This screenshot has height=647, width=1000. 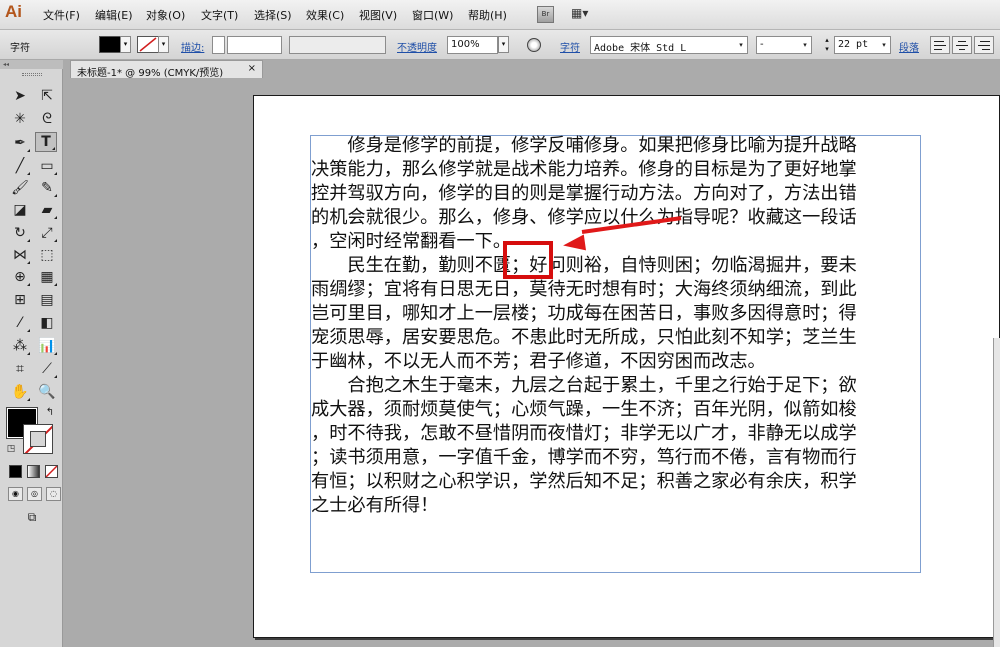 What do you see at coordinates (584, 289) in the screenshot?
I see `text-line: 雨绸缪；宜将有日思无日，莫待无时想有时；大海终须纳细流，到此` at bounding box center [584, 289].